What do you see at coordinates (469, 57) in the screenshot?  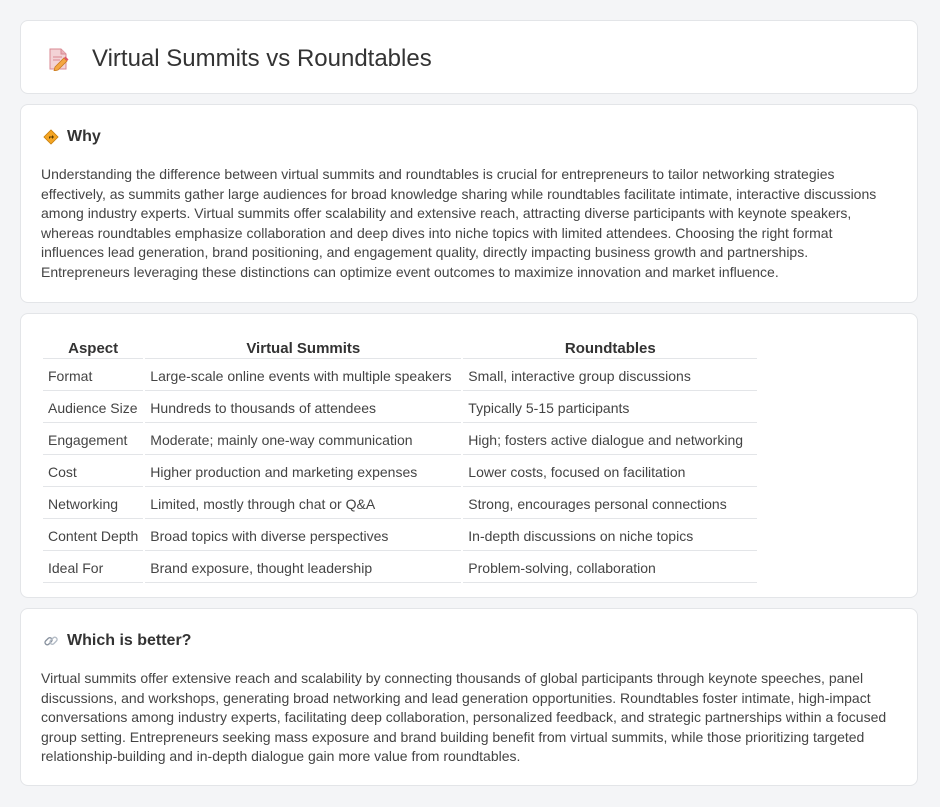 I see `header-card: Virtual Summits vs Roundtables` at bounding box center [469, 57].